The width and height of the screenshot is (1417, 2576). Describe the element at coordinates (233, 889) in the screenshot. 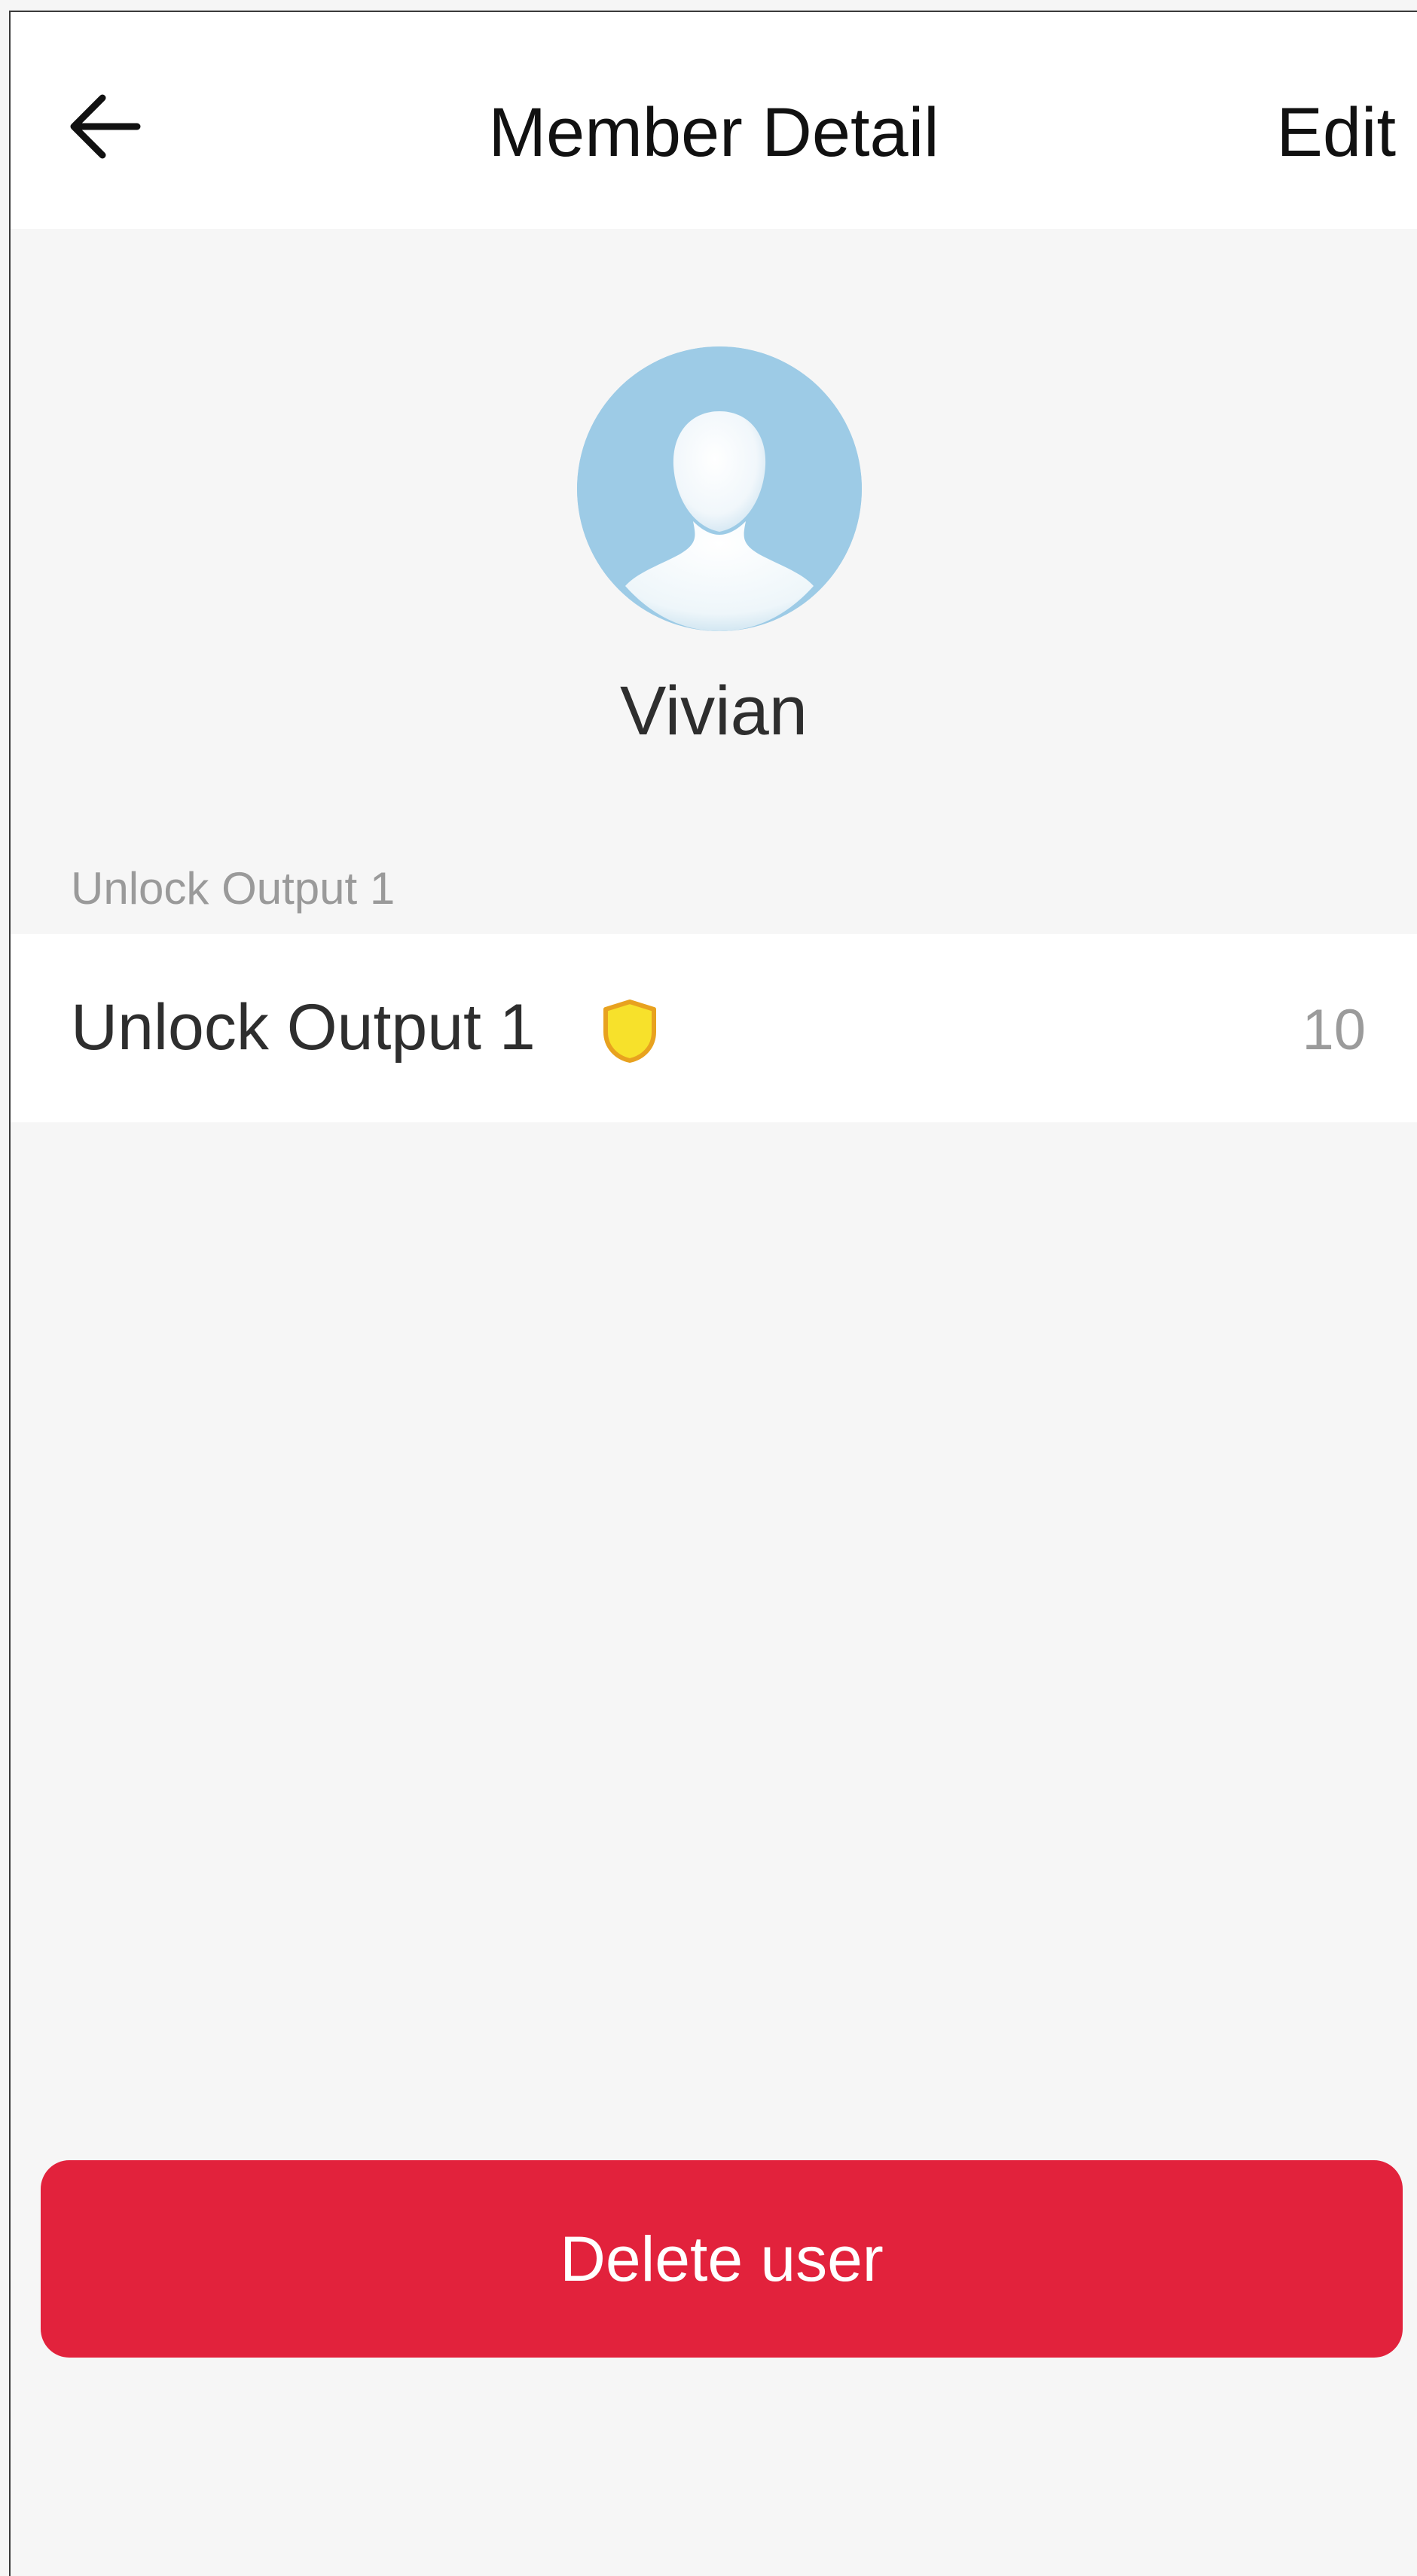

I see `section-header-unlock: Unlock Output 1` at that location.